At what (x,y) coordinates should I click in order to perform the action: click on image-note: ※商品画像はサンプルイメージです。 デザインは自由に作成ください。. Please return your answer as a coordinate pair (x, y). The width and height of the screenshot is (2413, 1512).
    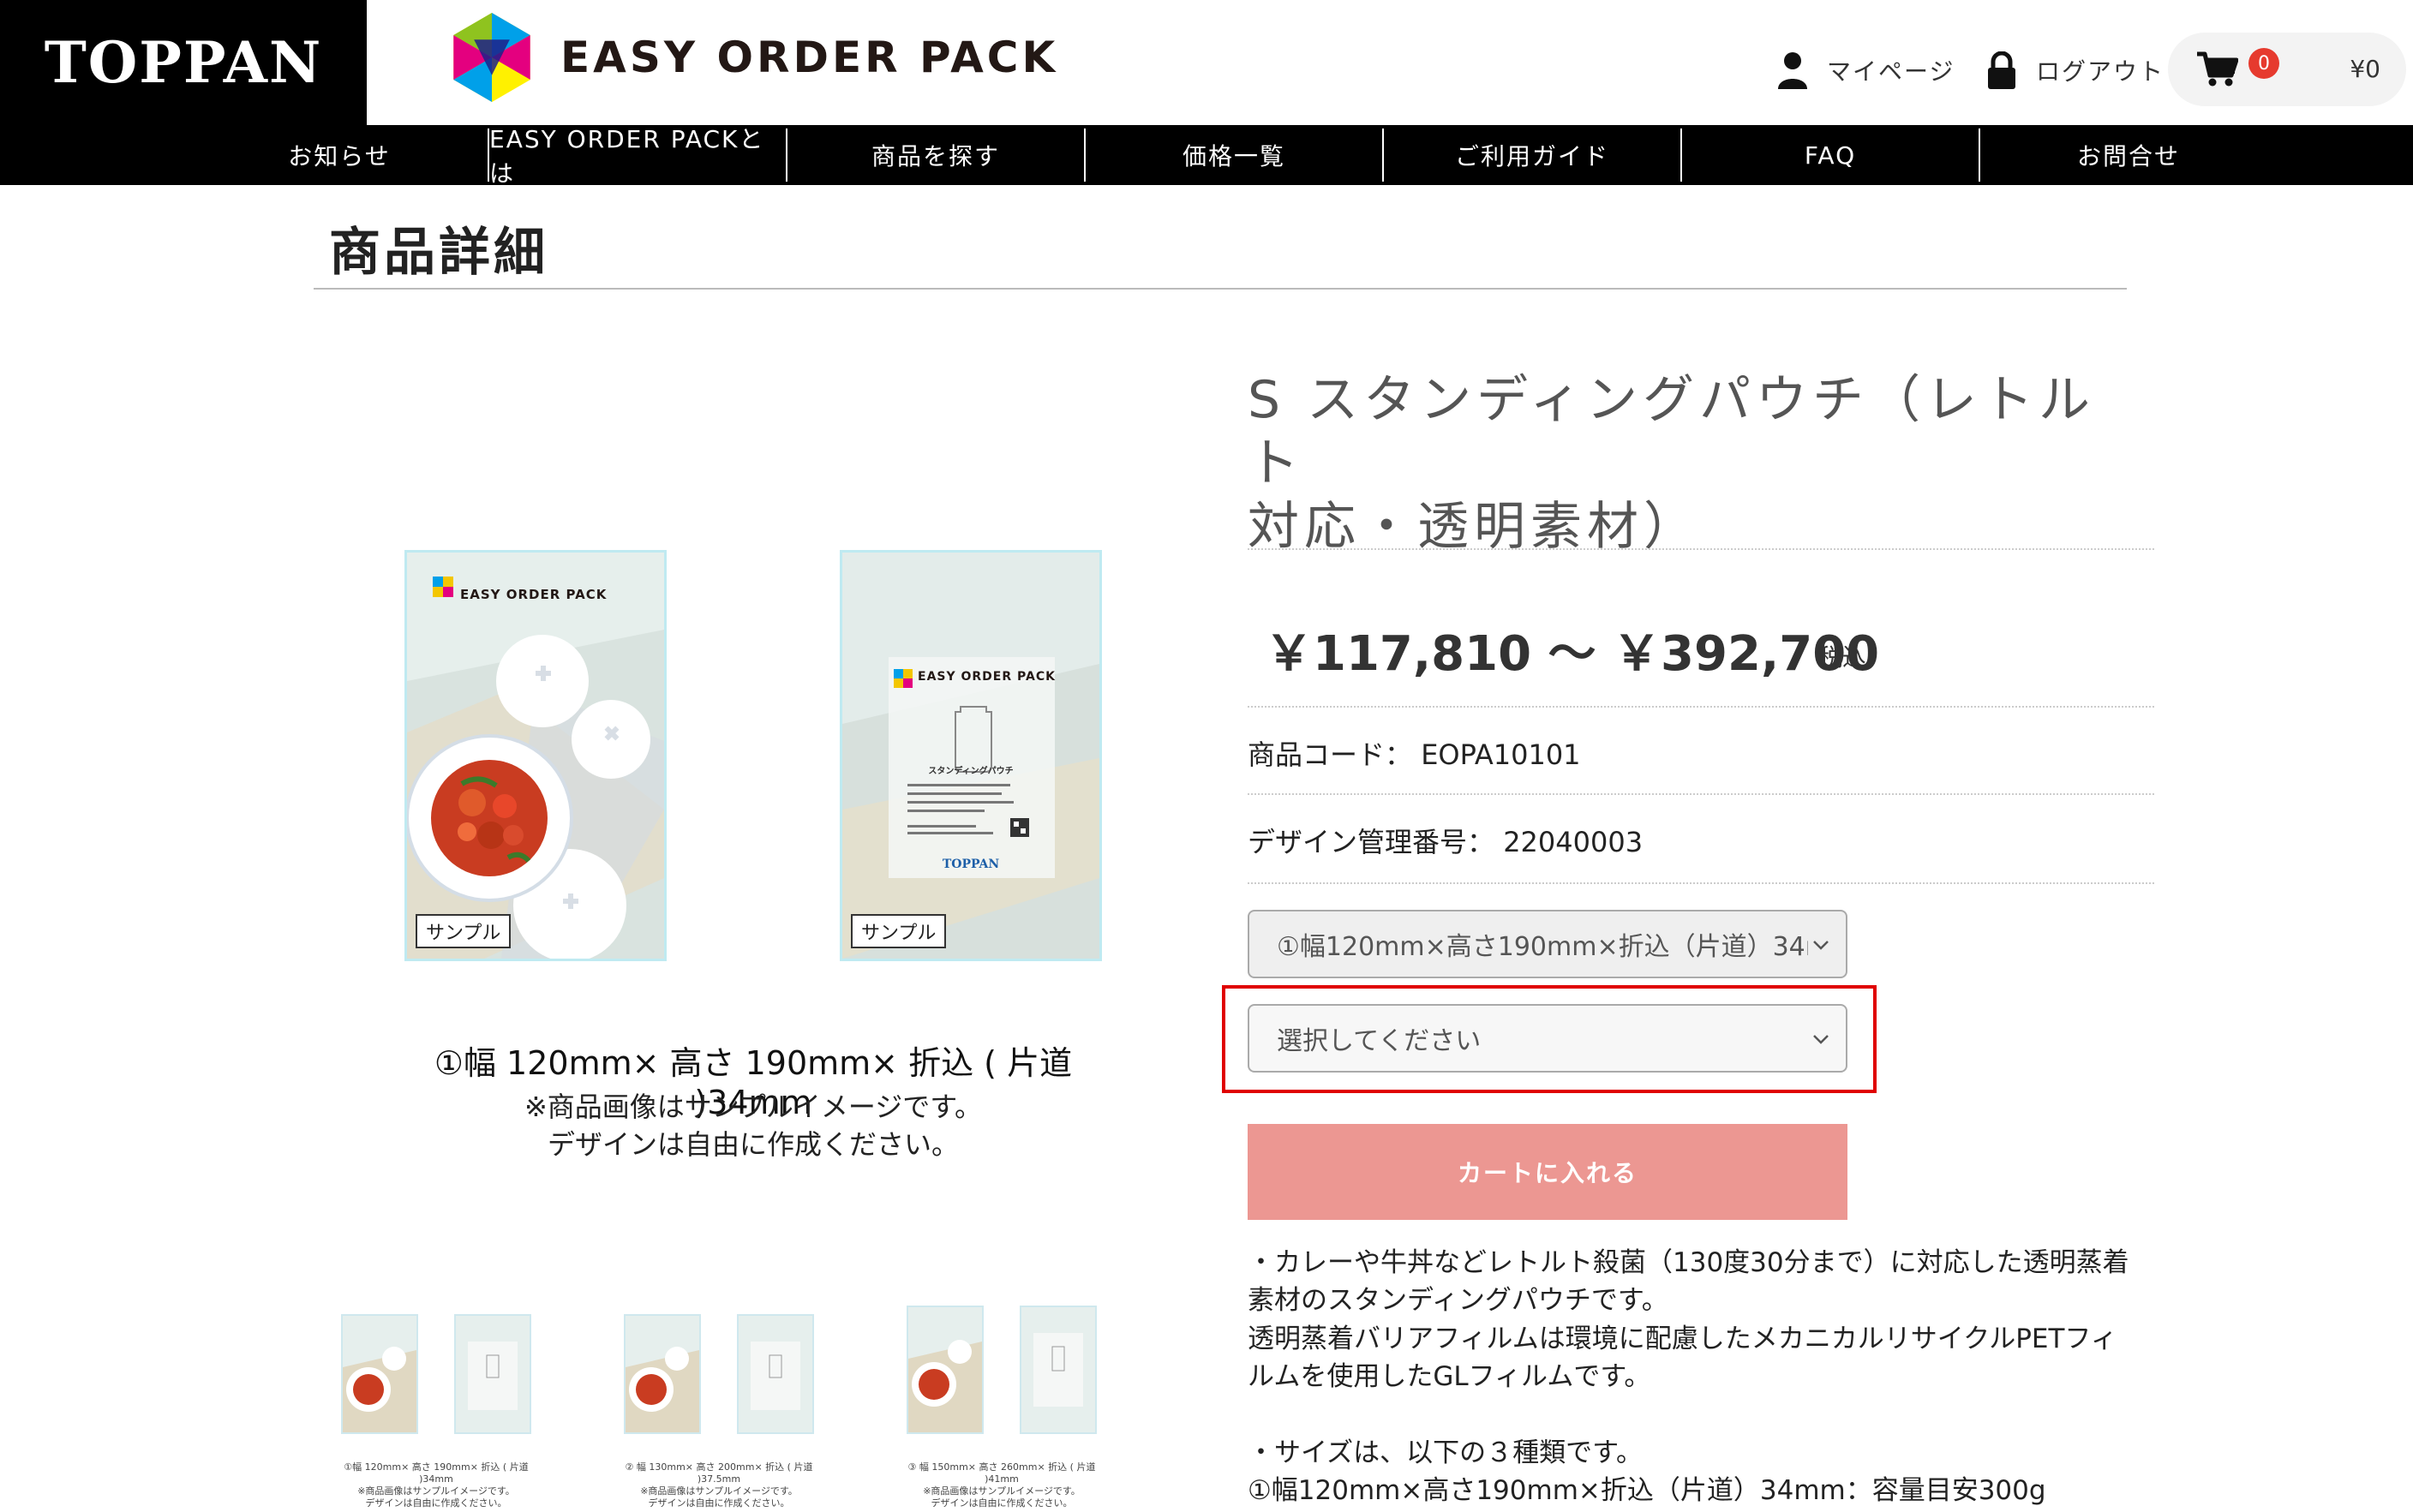
    Looking at the image, I should click on (753, 1125).